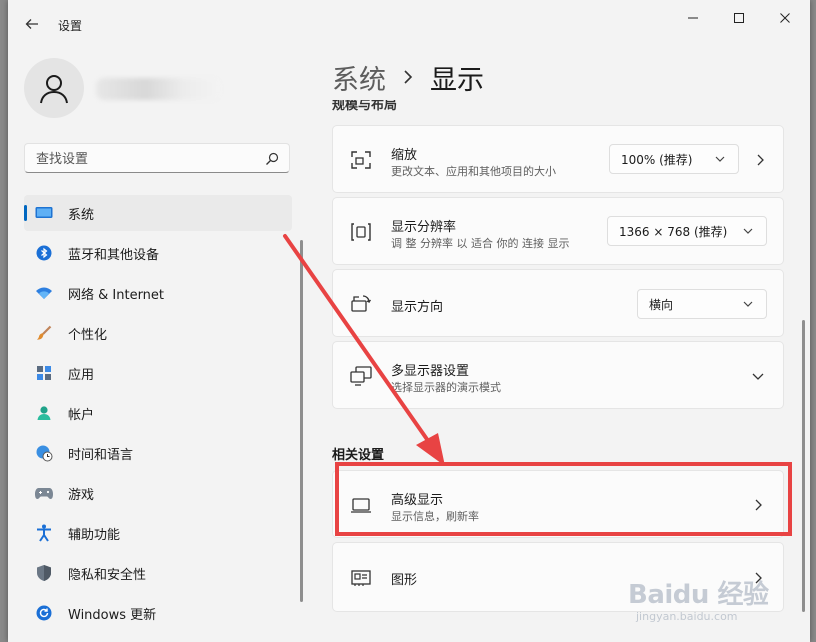 The width and height of the screenshot is (816, 642). Describe the element at coordinates (44, 333) in the screenshot. I see `brush-icon` at that location.